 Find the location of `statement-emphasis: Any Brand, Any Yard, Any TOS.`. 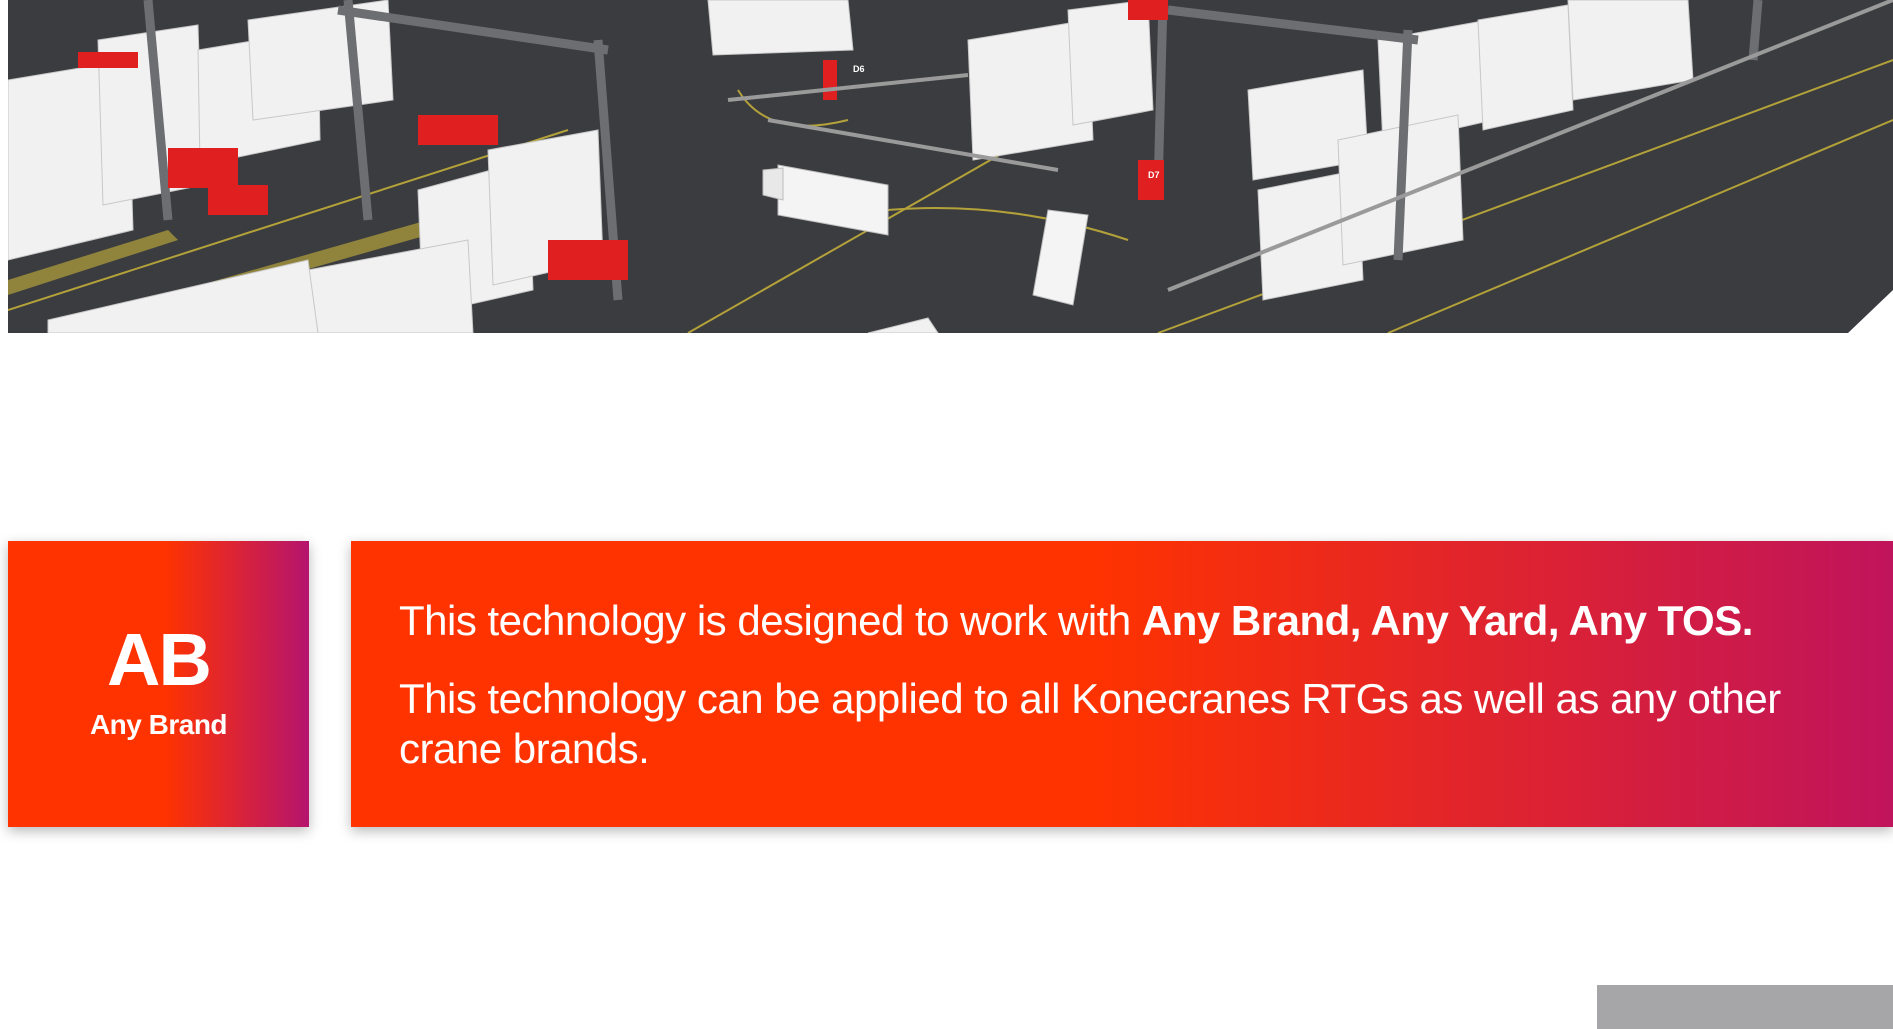

statement-emphasis: Any Brand, Any Yard, Any TOS. is located at coordinates (1447, 620).